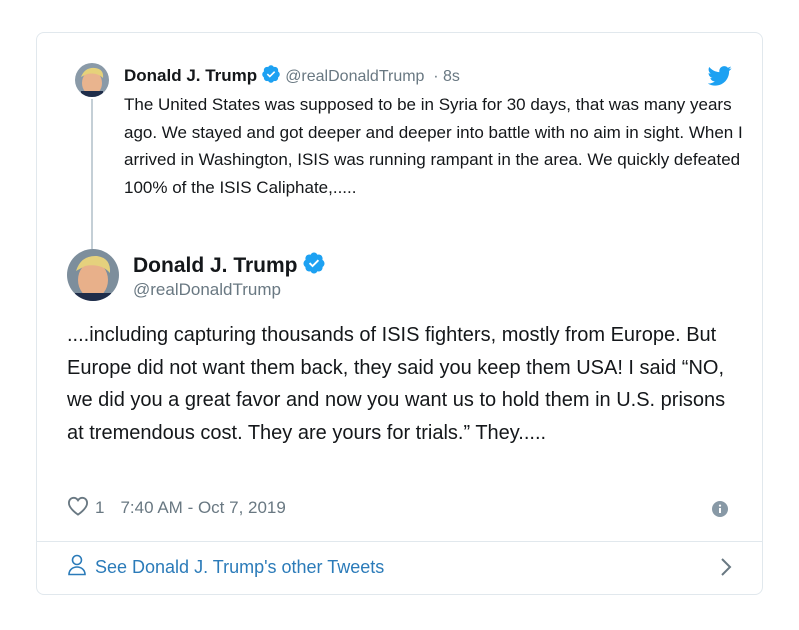 This screenshot has height=630, width=799. What do you see at coordinates (93, 275) in the screenshot?
I see `main-avatar` at bounding box center [93, 275].